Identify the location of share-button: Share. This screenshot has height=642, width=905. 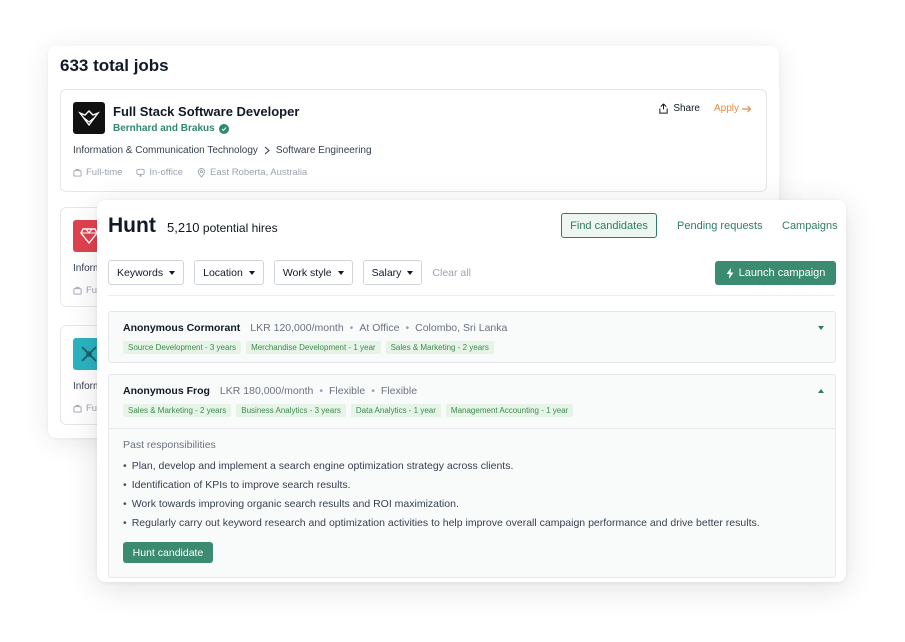
(679, 108).